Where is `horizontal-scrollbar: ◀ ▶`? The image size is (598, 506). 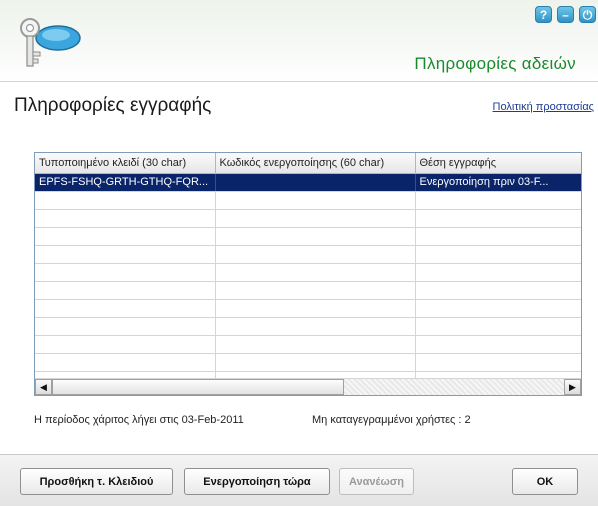
horizontal-scrollbar: ◀ ▶ is located at coordinates (308, 386).